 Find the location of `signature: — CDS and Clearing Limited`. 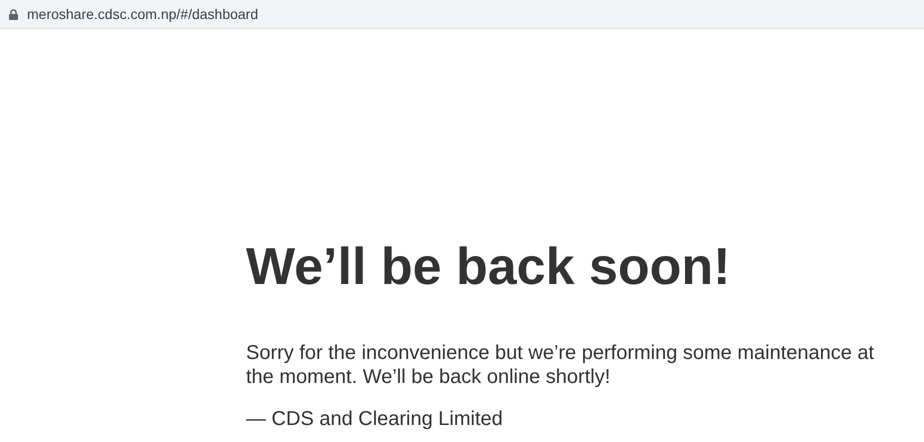

signature: — CDS and Clearing Limited is located at coordinates (375, 419).